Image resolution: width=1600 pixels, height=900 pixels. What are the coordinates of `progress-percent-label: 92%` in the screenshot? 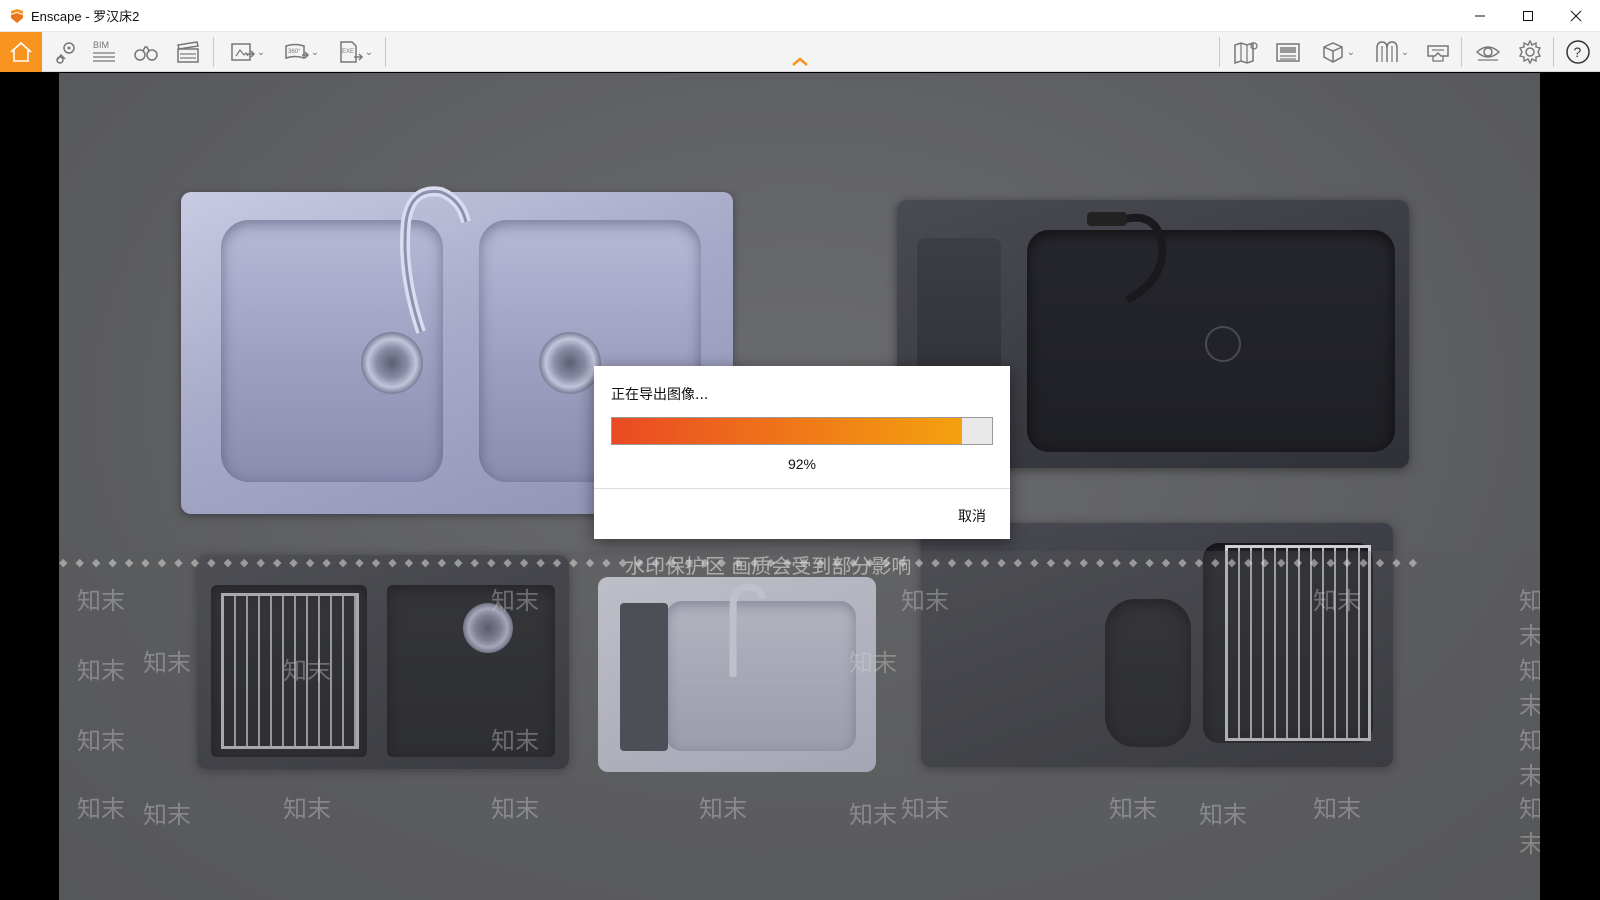 It's located at (802, 464).